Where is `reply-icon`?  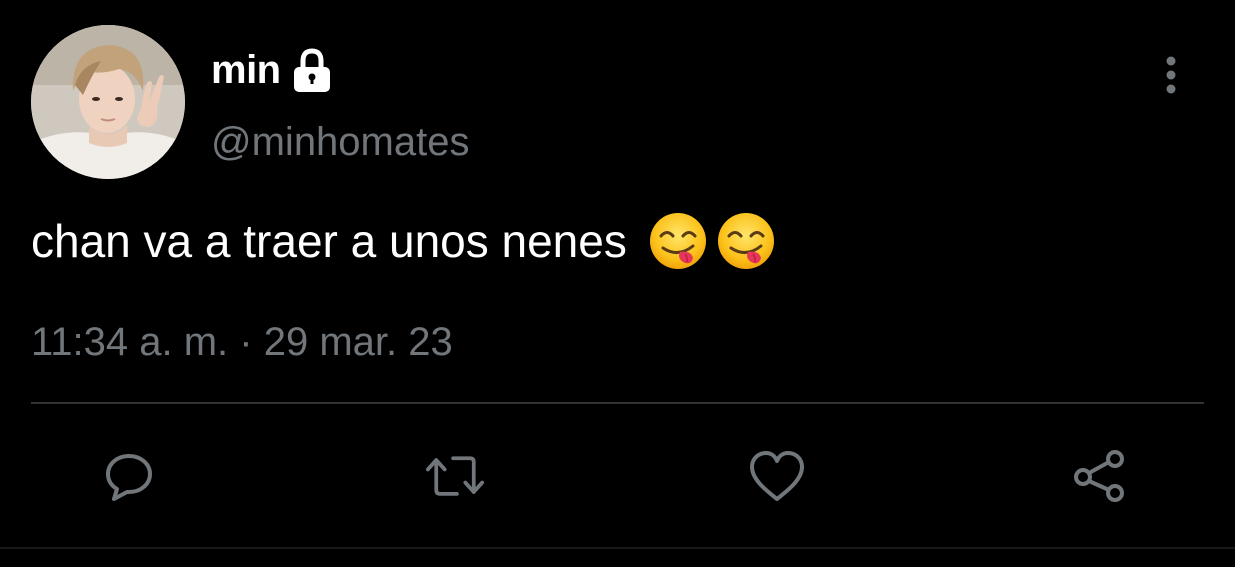
reply-icon is located at coordinates (129, 477).